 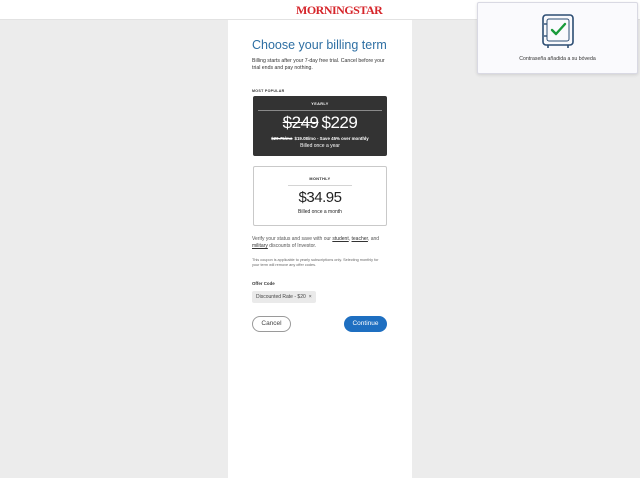 What do you see at coordinates (373, 239) in the screenshot?
I see `verify-text: , and` at bounding box center [373, 239].